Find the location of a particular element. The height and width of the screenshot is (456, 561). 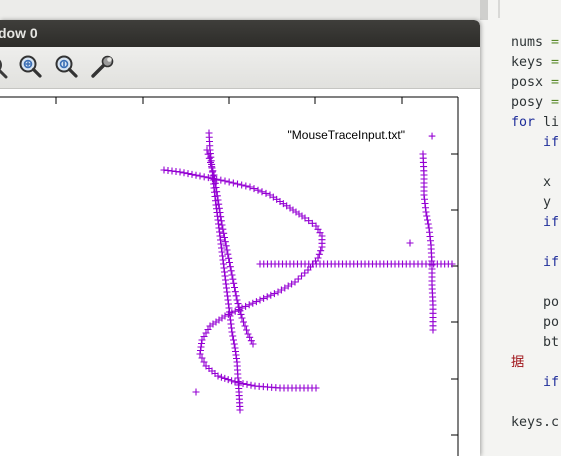

zoom-reset-button is located at coordinates (66, 67).